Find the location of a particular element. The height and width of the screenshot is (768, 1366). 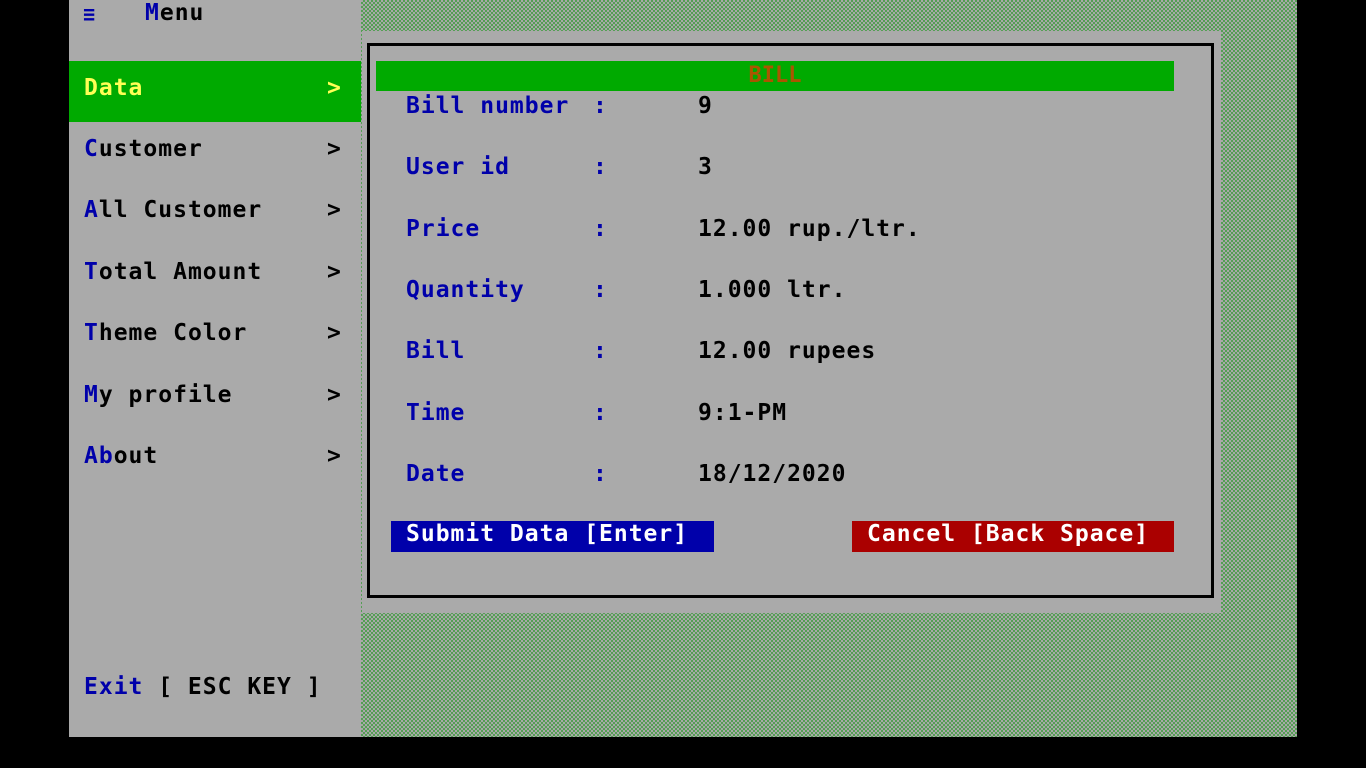

cancel-button: Cancel [Back Space] is located at coordinates (1013, 536).